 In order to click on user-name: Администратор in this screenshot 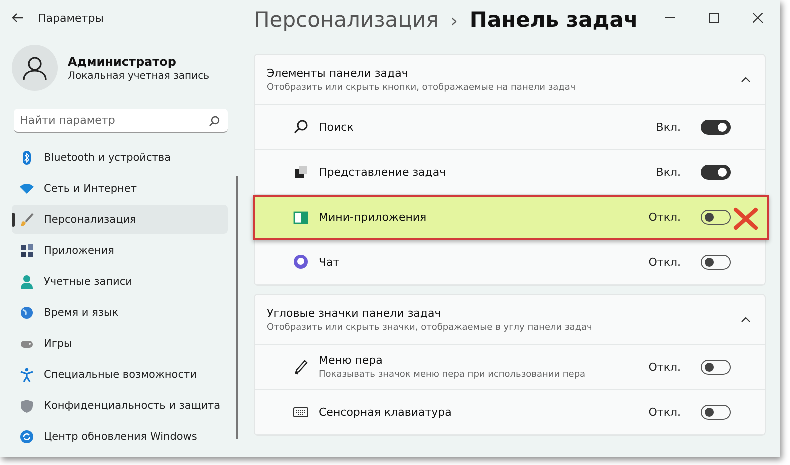, I will do `click(123, 61)`.